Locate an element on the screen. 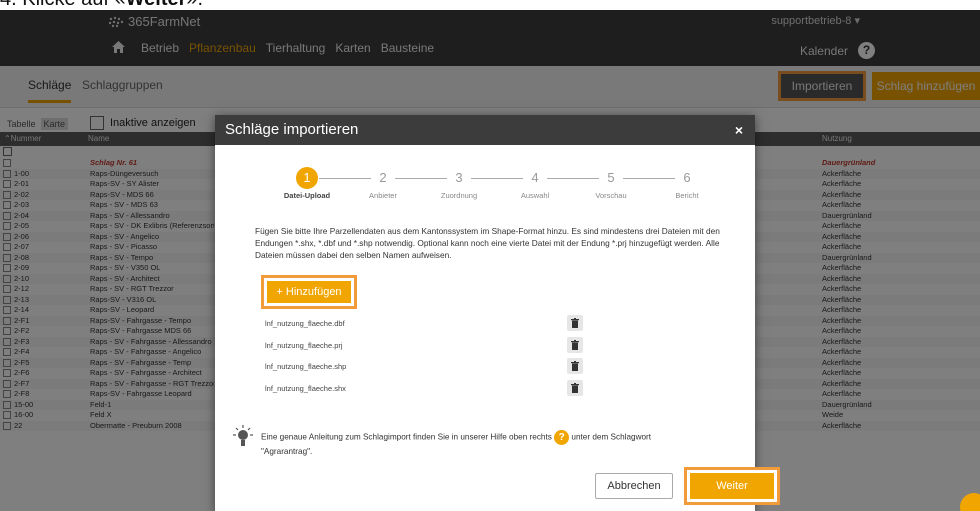  wizard-step: 5 Vorschau is located at coordinates (611, 183).